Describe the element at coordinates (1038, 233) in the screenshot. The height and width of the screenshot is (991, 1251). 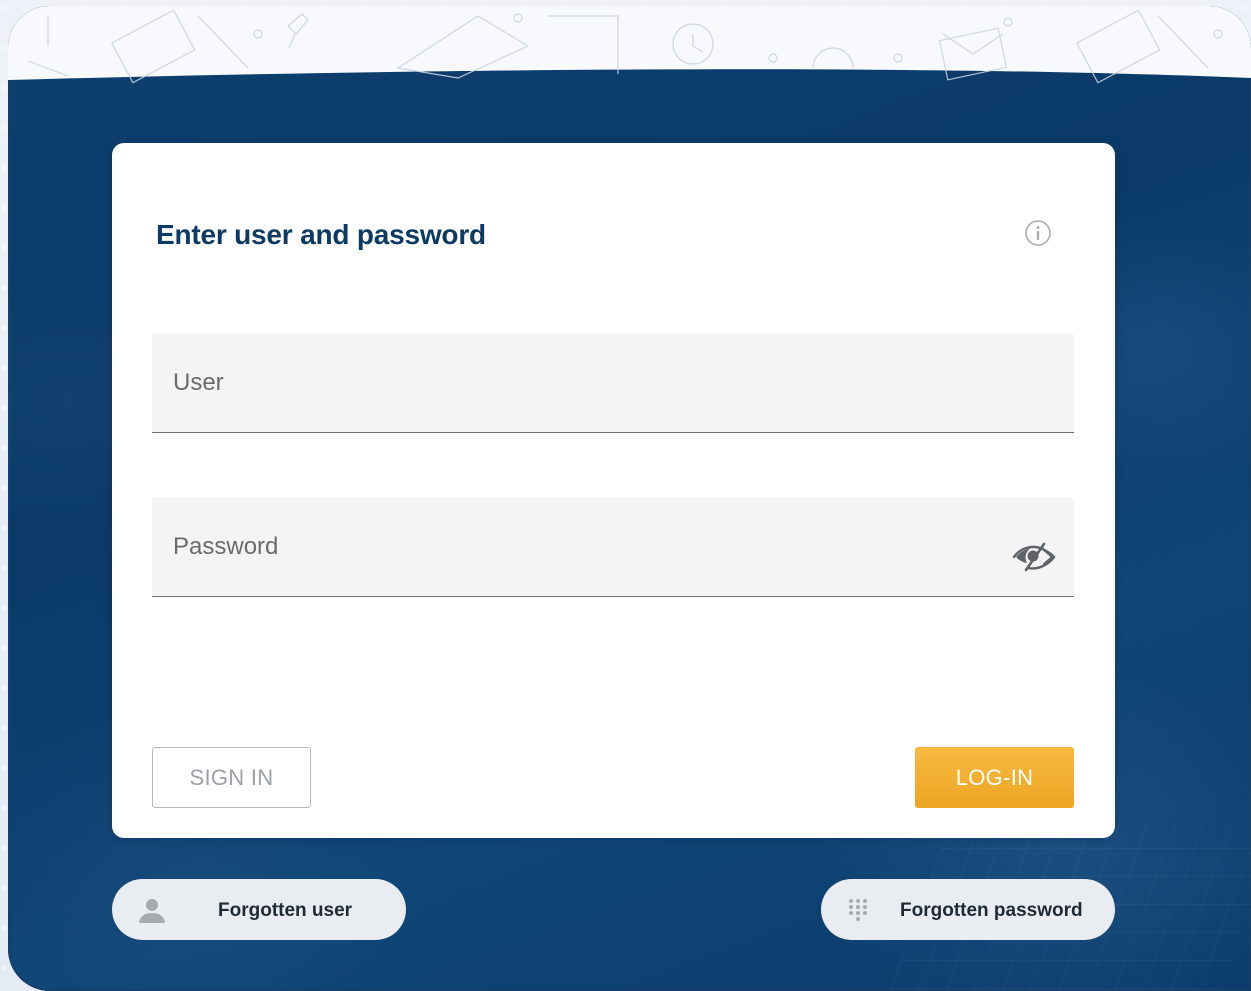
I see `info-icon` at that location.